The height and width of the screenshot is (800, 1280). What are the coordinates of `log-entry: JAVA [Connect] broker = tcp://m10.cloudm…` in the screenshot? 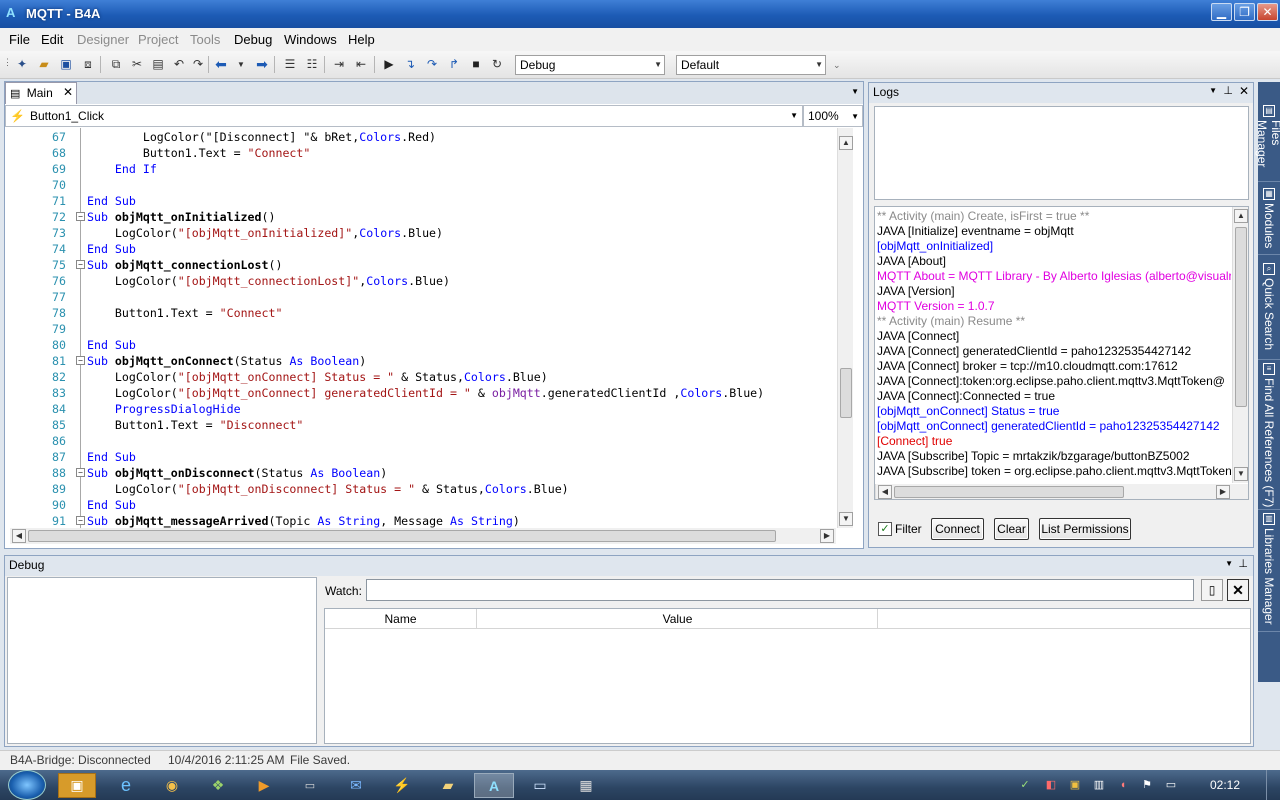 It's located at (1027, 366).